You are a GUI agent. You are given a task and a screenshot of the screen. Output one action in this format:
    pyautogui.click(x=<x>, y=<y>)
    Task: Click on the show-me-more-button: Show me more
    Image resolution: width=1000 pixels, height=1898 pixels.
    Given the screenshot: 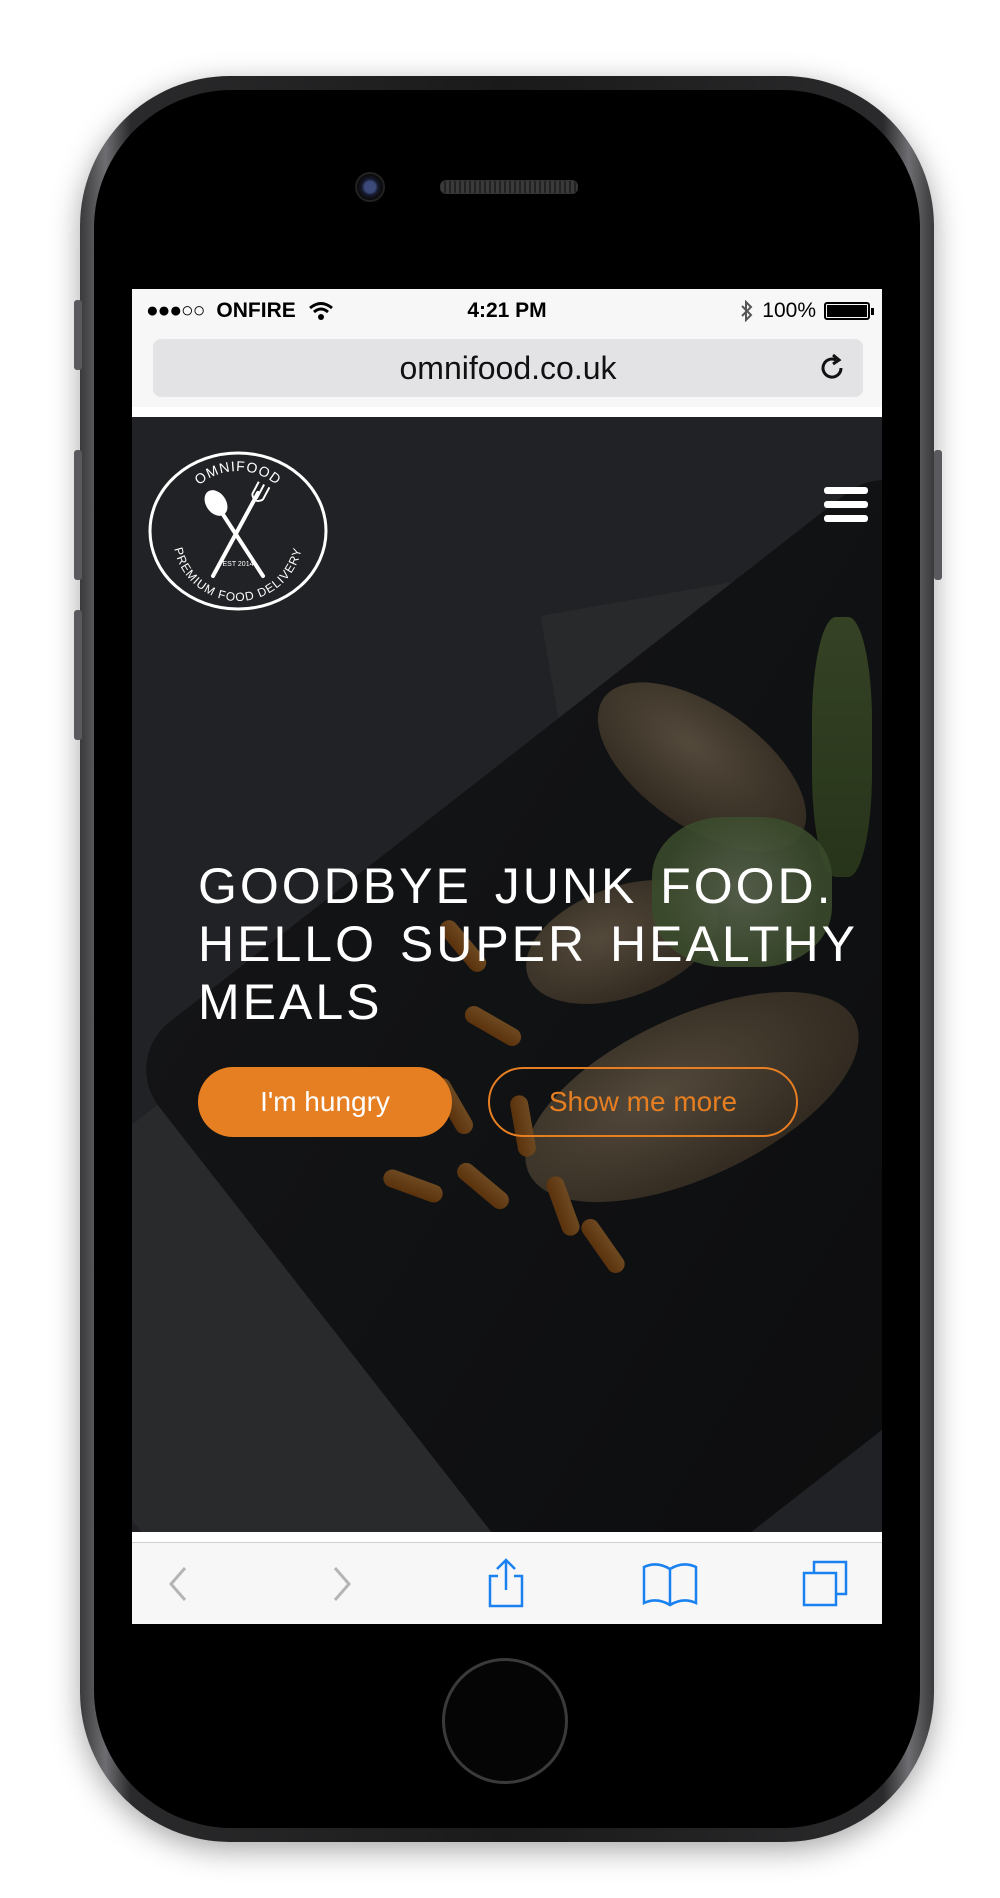 What is the action you would take?
    pyautogui.click(x=643, y=1102)
    